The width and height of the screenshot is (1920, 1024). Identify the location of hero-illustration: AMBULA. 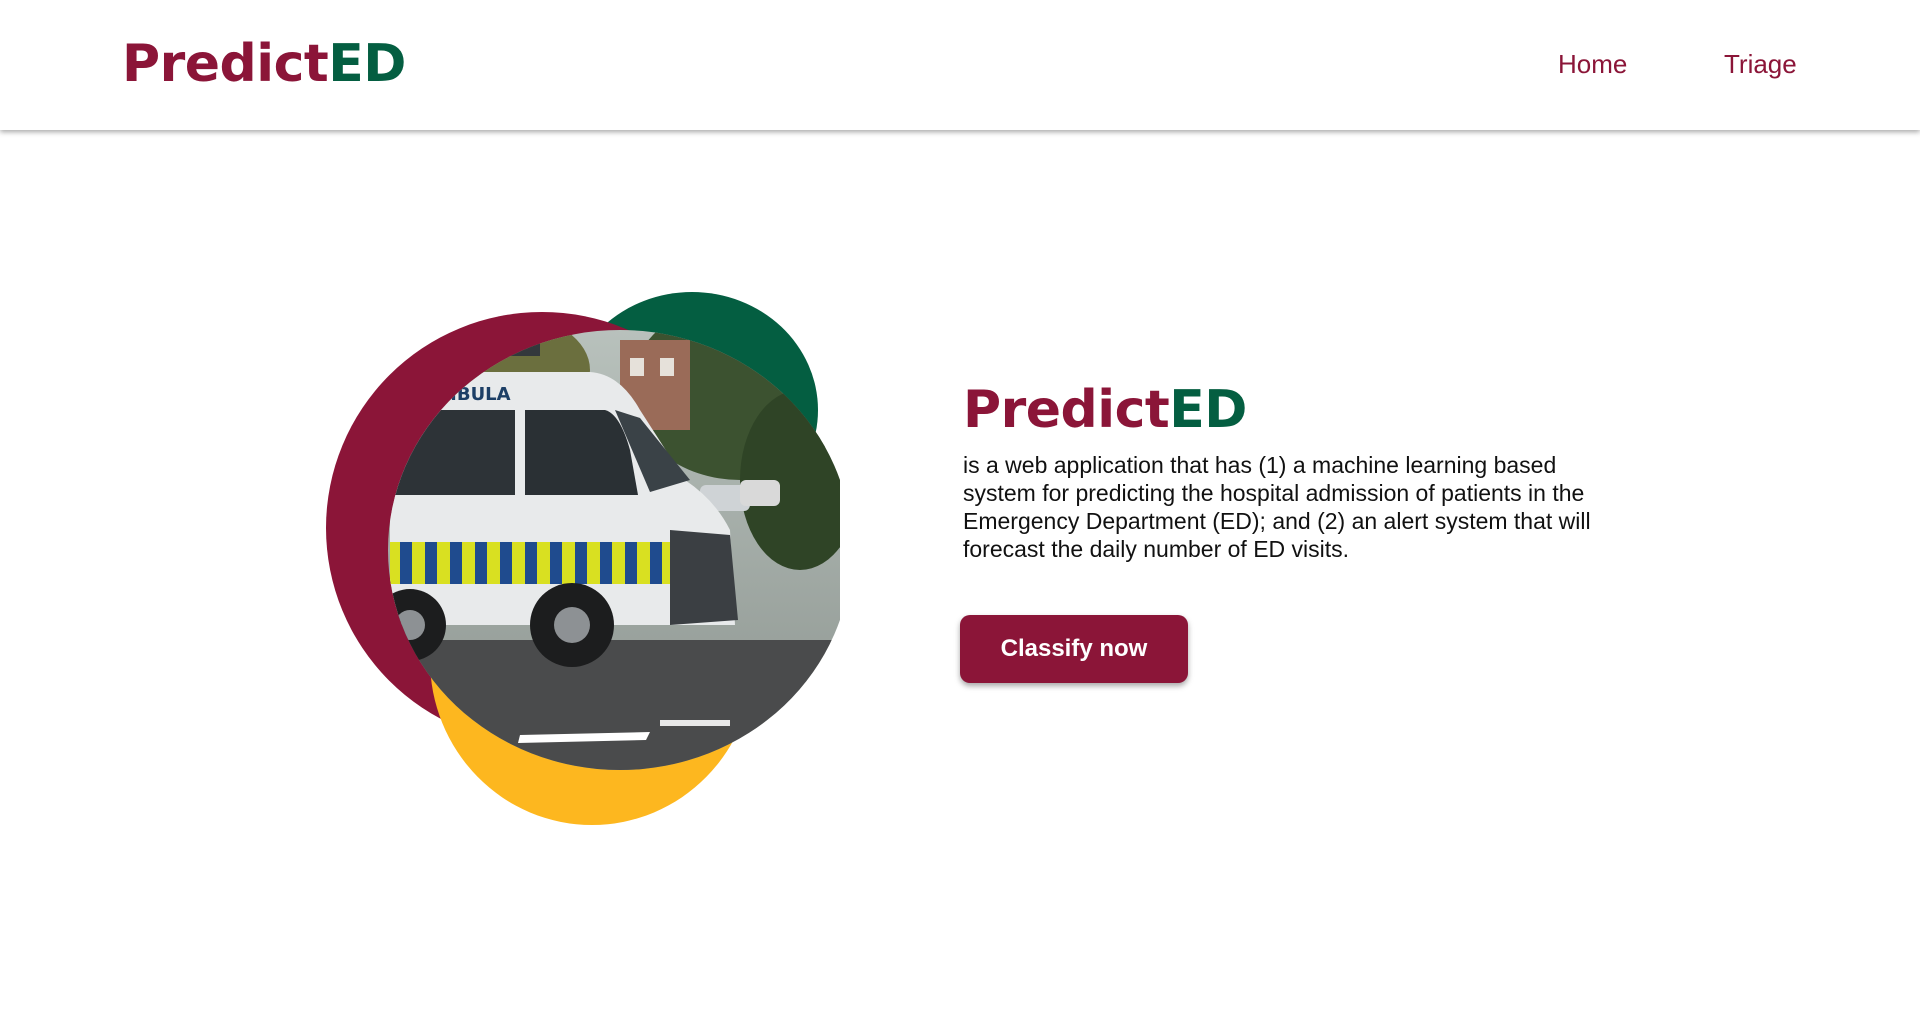
(583, 558).